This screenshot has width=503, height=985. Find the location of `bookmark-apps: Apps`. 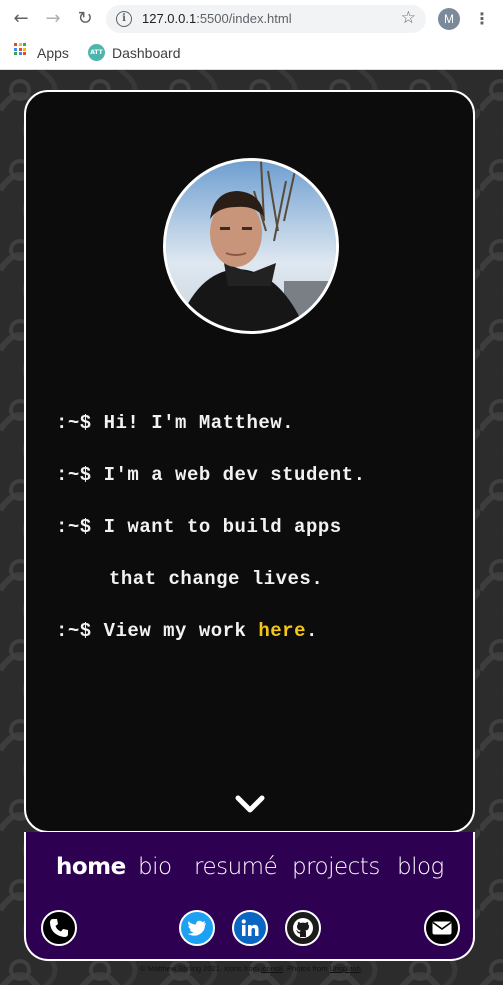

bookmark-apps: Apps is located at coordinates (53, 53).